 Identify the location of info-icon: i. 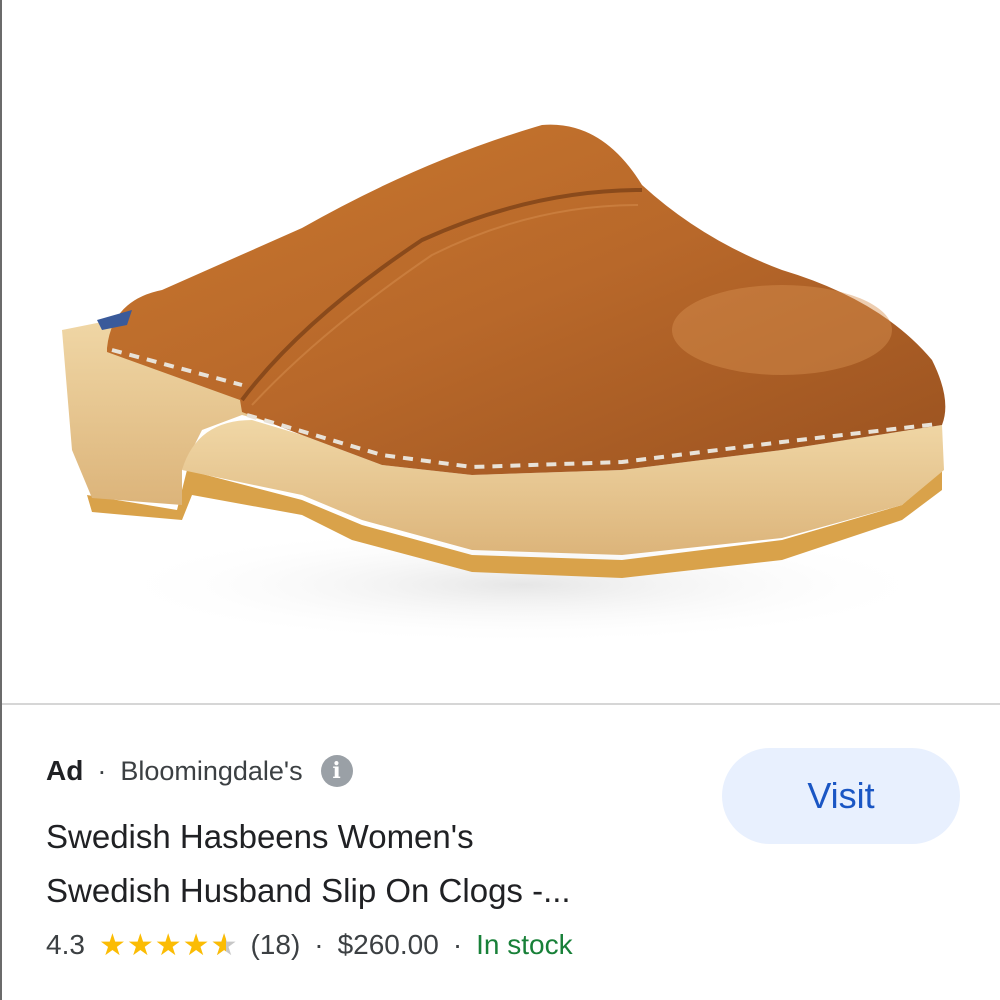
(336, 771).